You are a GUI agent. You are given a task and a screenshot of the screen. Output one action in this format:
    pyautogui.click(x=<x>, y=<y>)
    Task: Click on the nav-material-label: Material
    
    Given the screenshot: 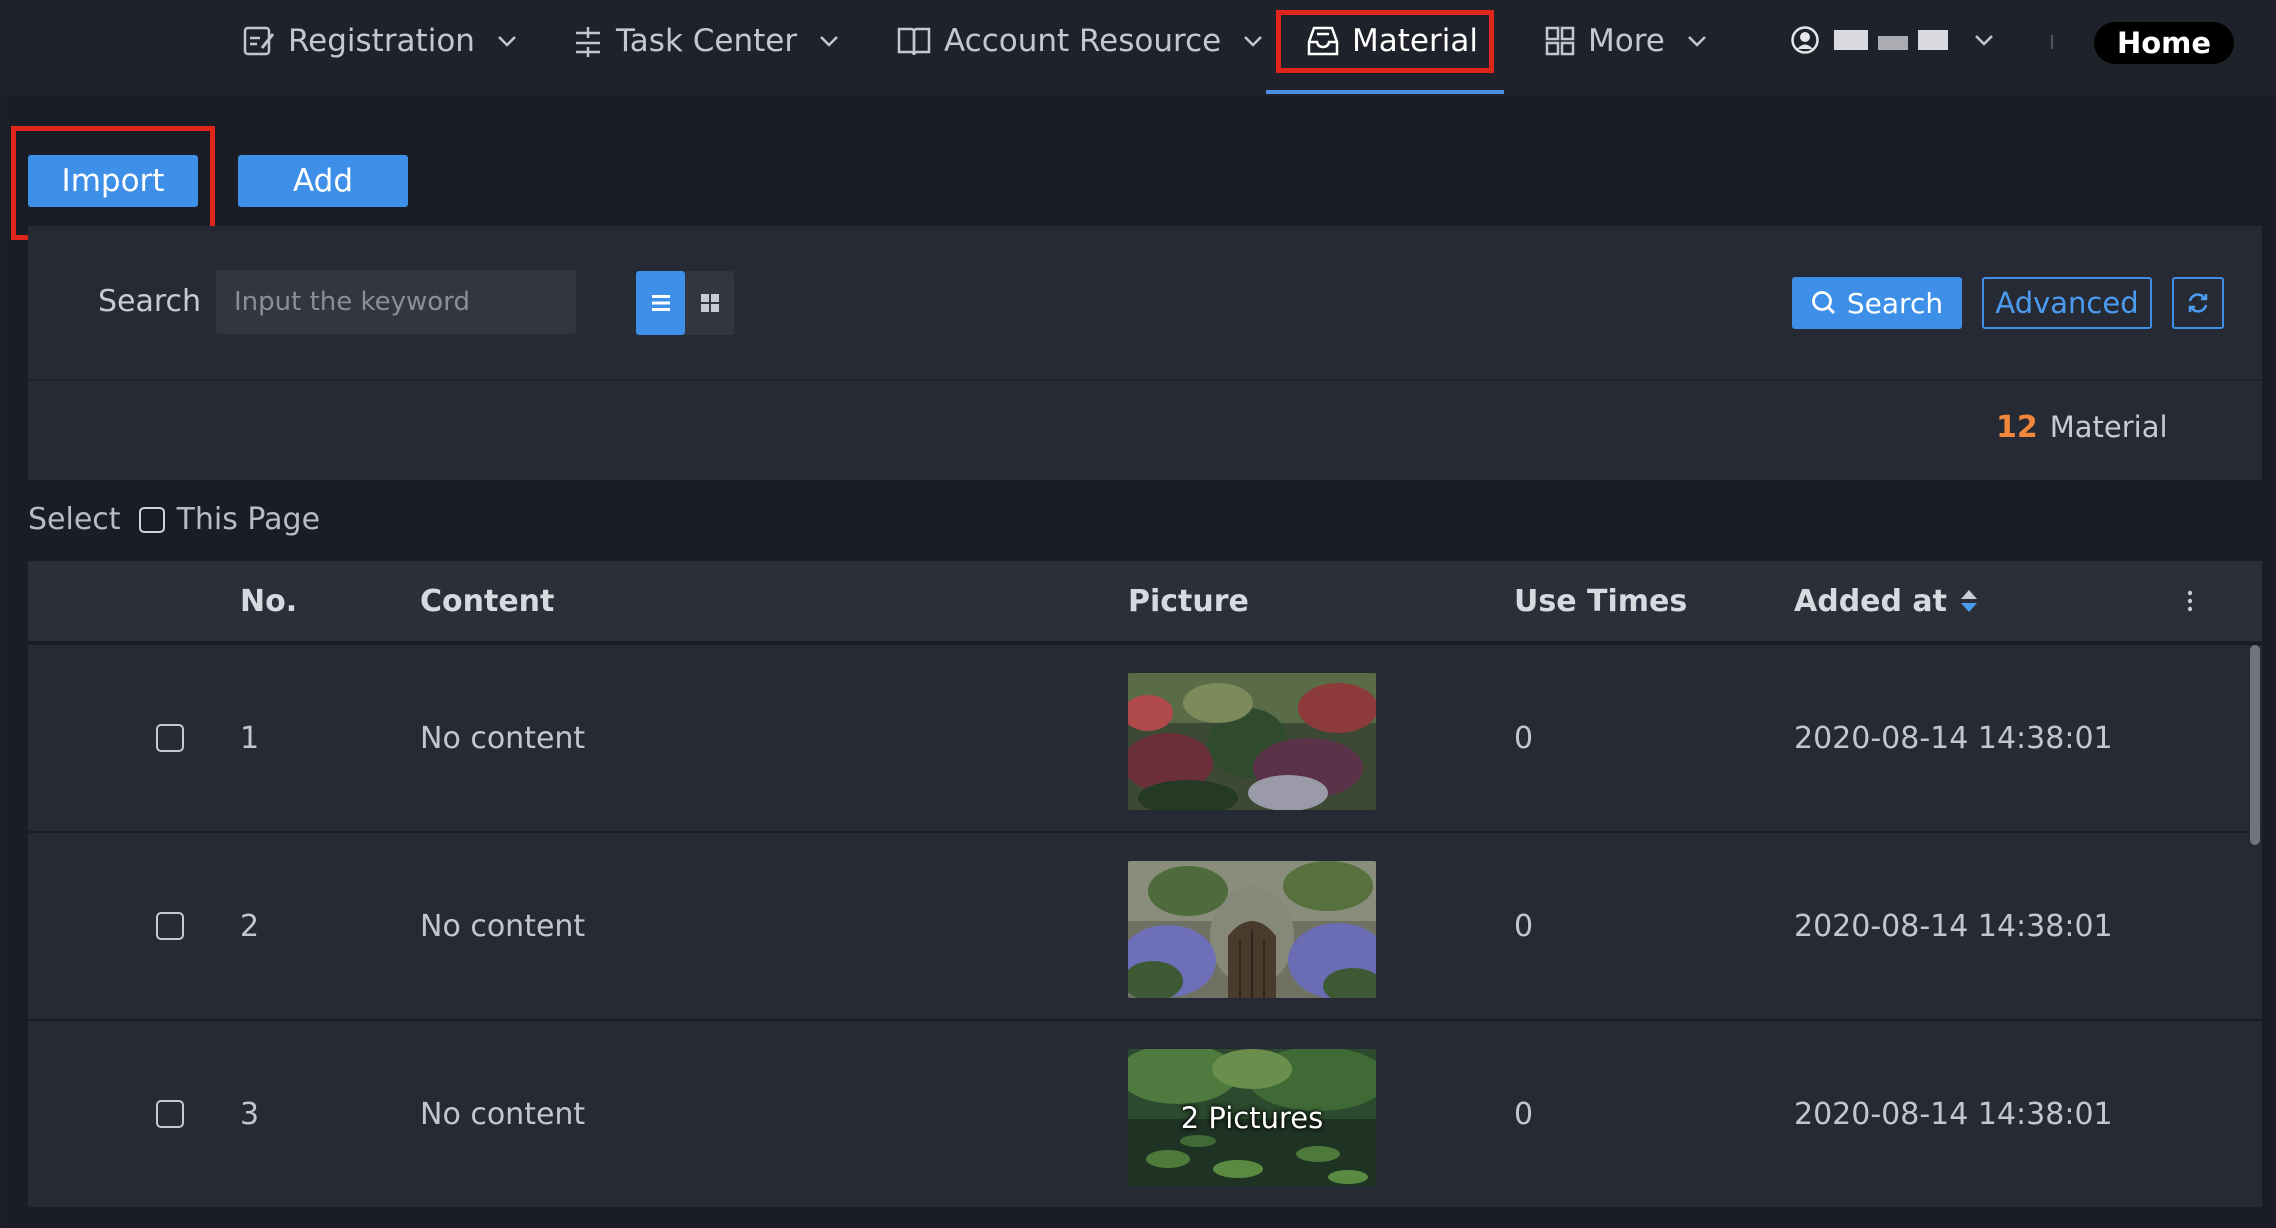 What is the action you would take?
    pyautogui.click(x=1415, y=41)
    